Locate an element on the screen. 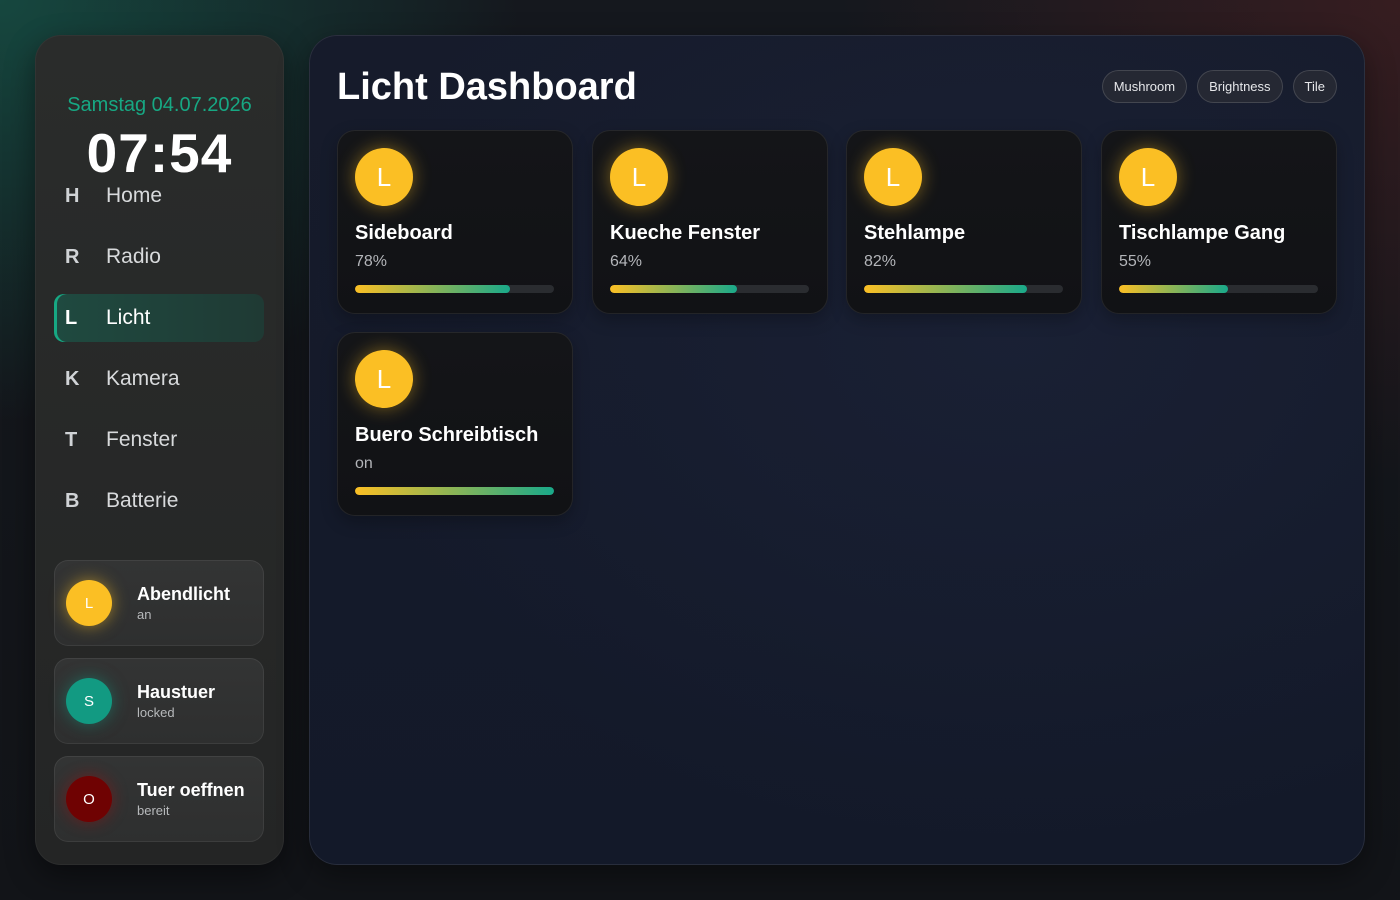 The width and height of the screenshot is (1400, 900). quick-card-status: locked is located at coordinates (156, 712).